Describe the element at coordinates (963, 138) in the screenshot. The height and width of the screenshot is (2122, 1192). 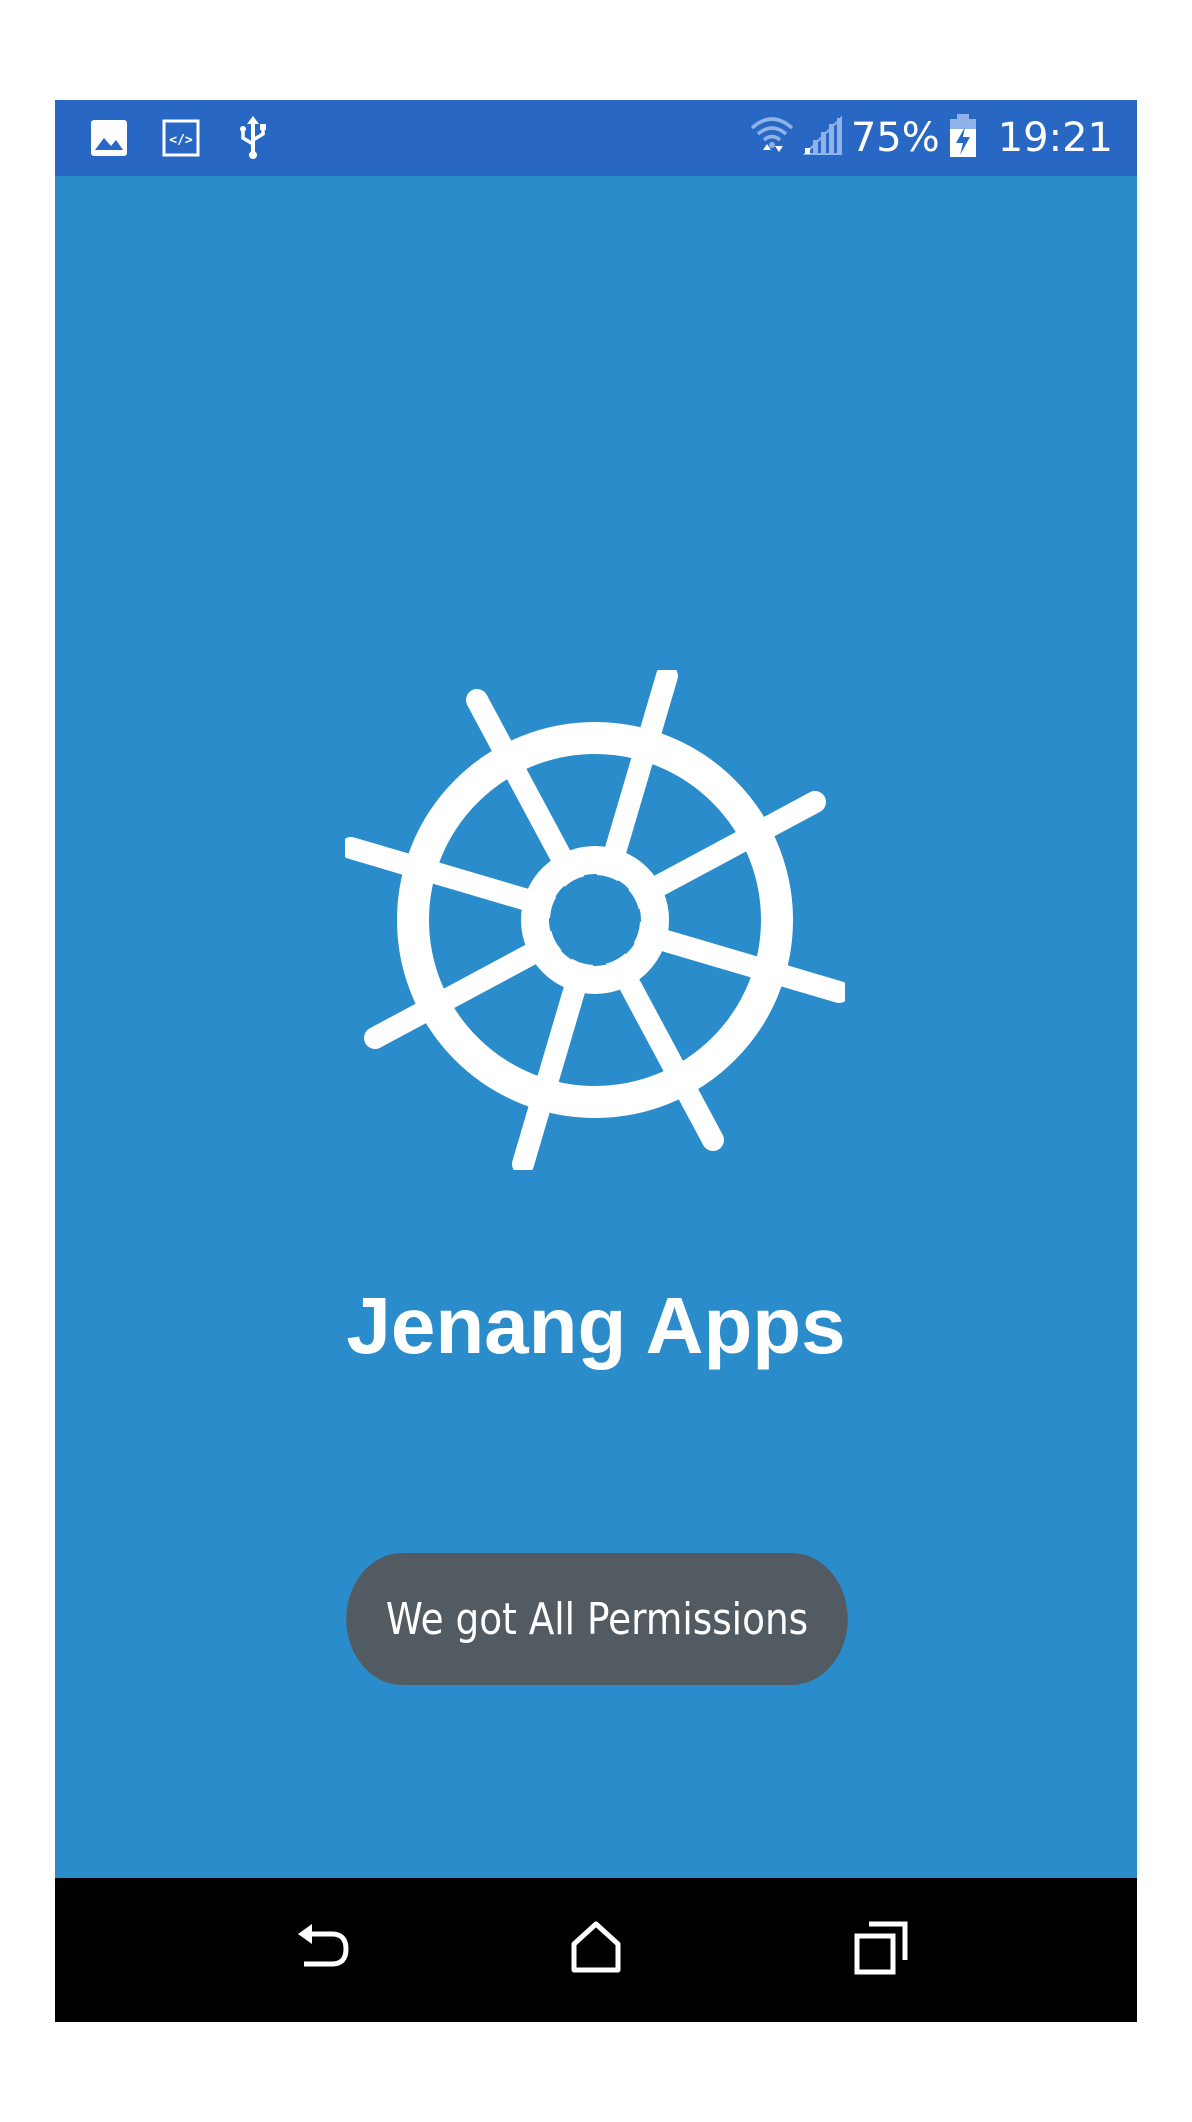
I see `battery-charging-icon` at that location.